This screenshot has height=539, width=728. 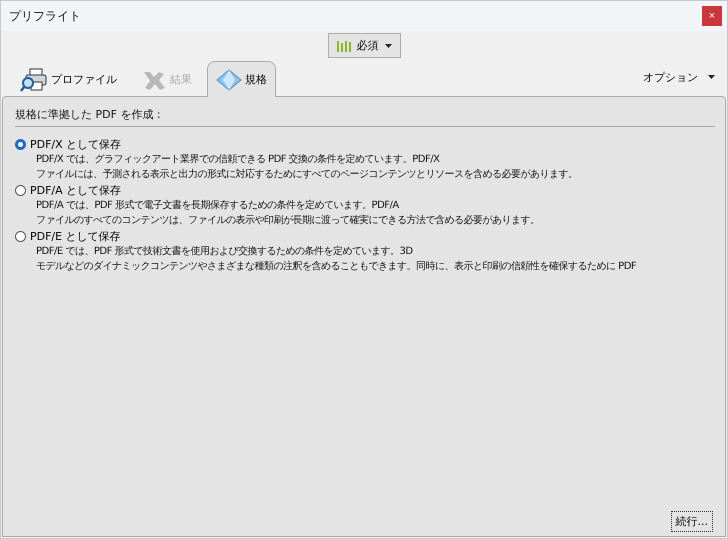 I want to click on printer-magnifier-icon, so click(x=34, y=80).